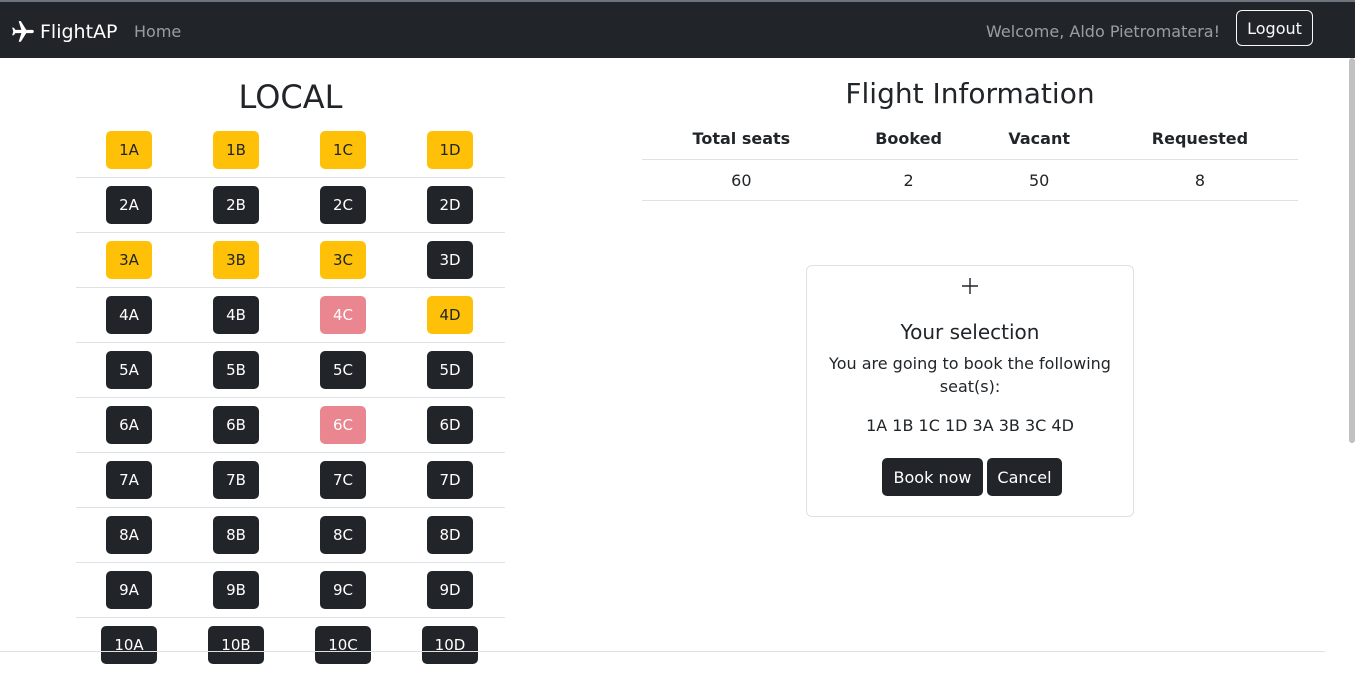 The image size is (1355, 673). I want to click on nav-link-home: Home, so click(157, 32).